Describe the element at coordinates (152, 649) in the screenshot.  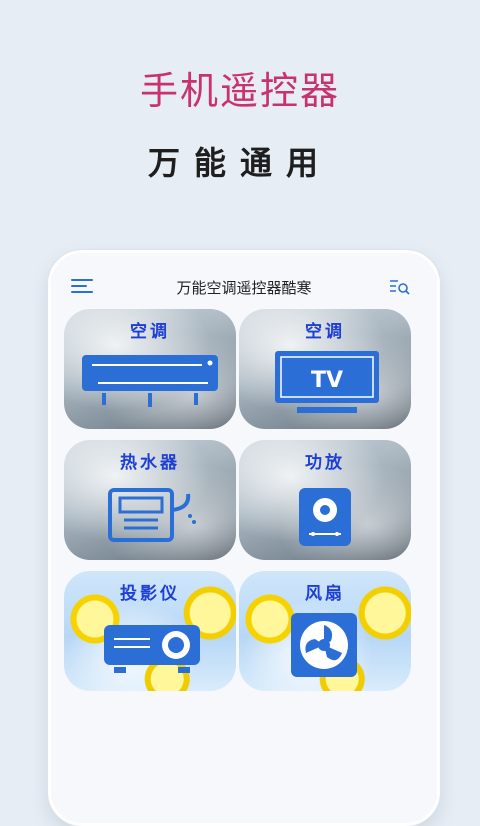
I see `projector-icon` at that location.